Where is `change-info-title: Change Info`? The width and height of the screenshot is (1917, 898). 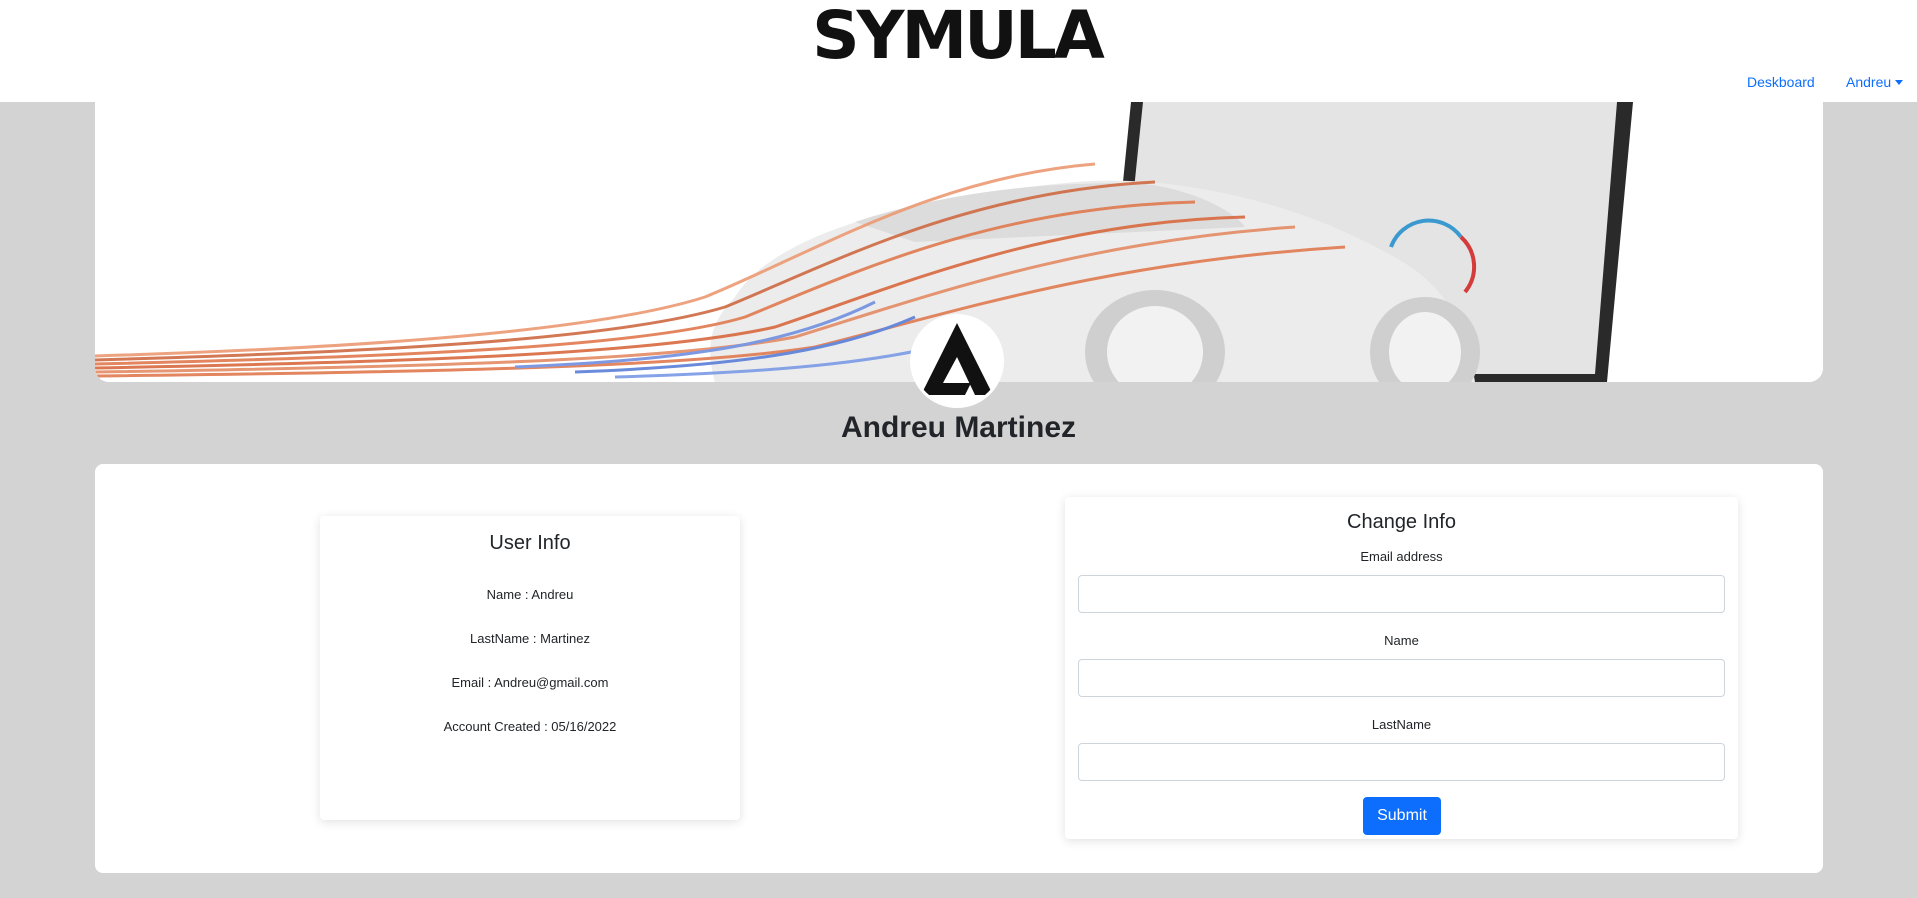 change-info-title: Change Info is located at coordinates (1401, 522).